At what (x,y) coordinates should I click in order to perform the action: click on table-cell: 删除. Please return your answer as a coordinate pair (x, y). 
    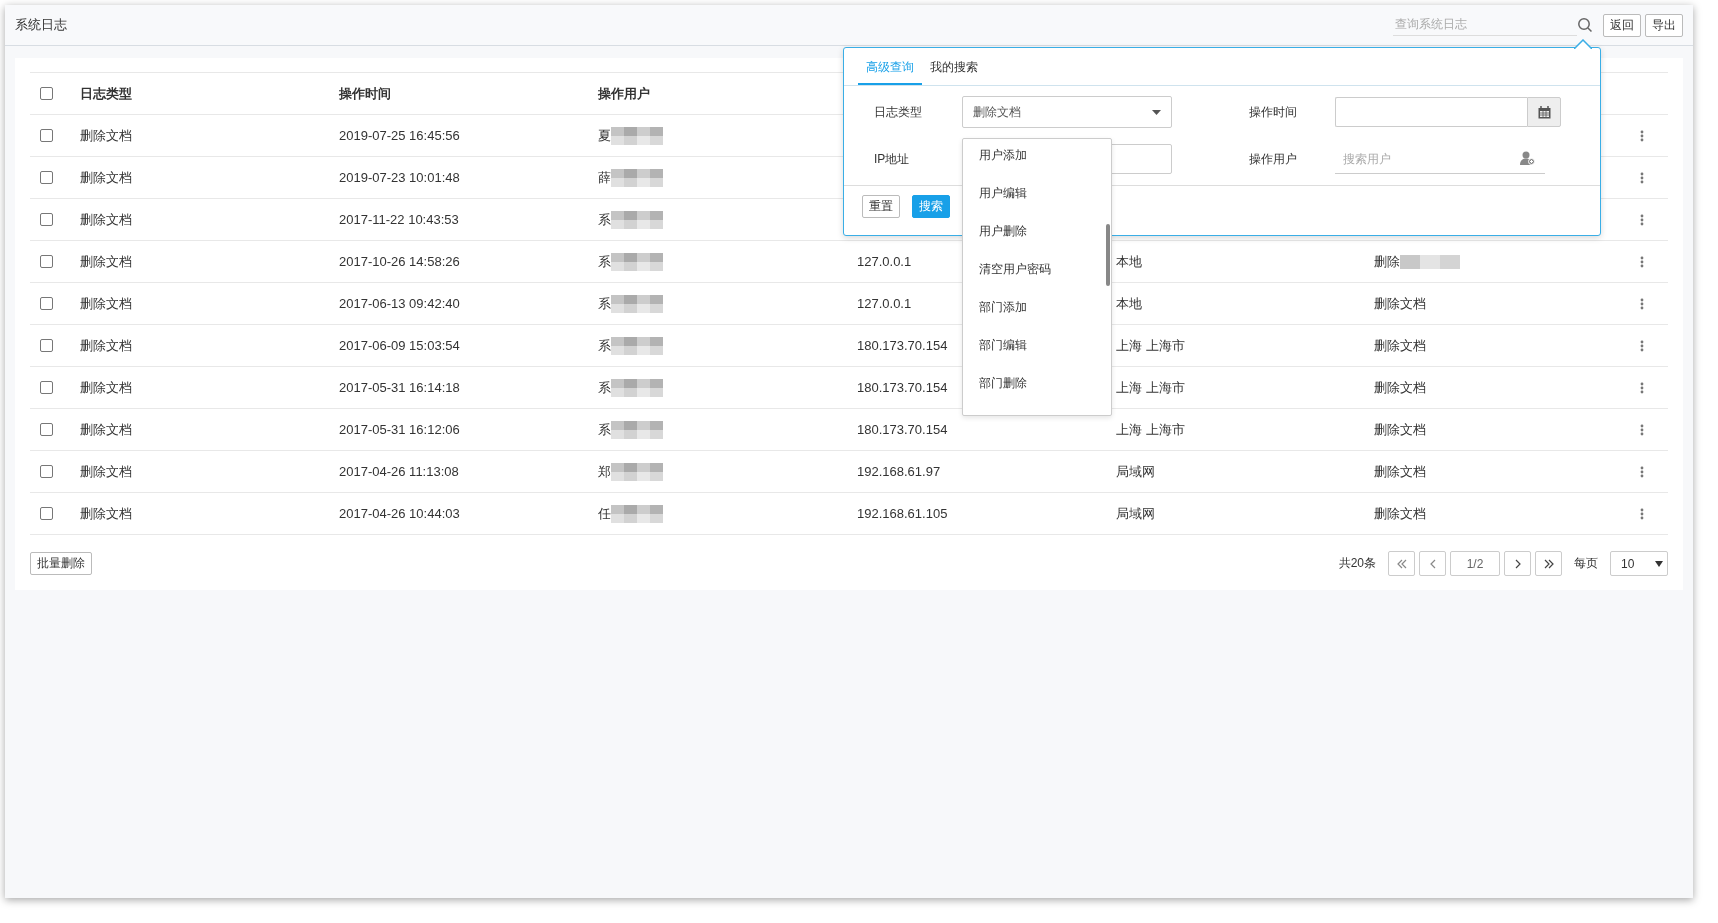
    Looking at the image, I should click on (1387, 261).